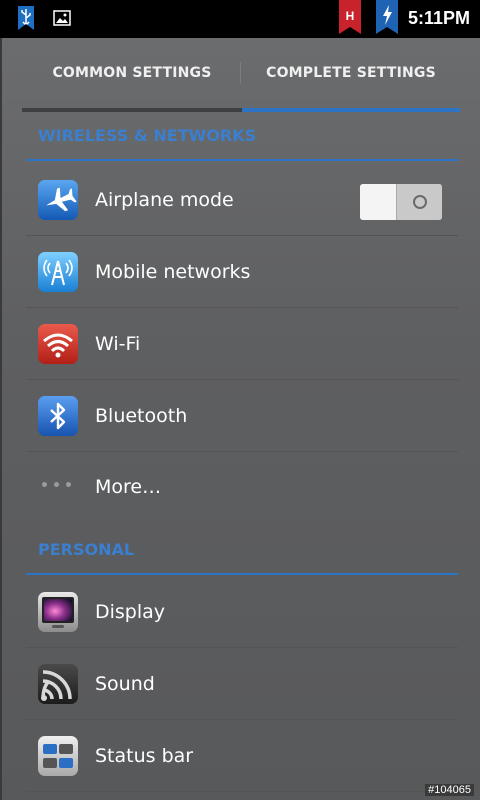  Describe the element at coordinates (125, 684) in the screenshot. I see `settings-item-label: Sound` at that location.